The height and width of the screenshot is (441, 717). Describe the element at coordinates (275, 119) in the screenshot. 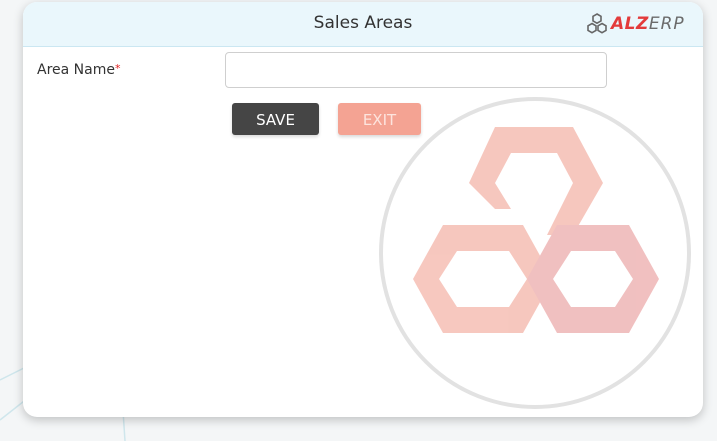

I see `save-button: SAVE` at that location.